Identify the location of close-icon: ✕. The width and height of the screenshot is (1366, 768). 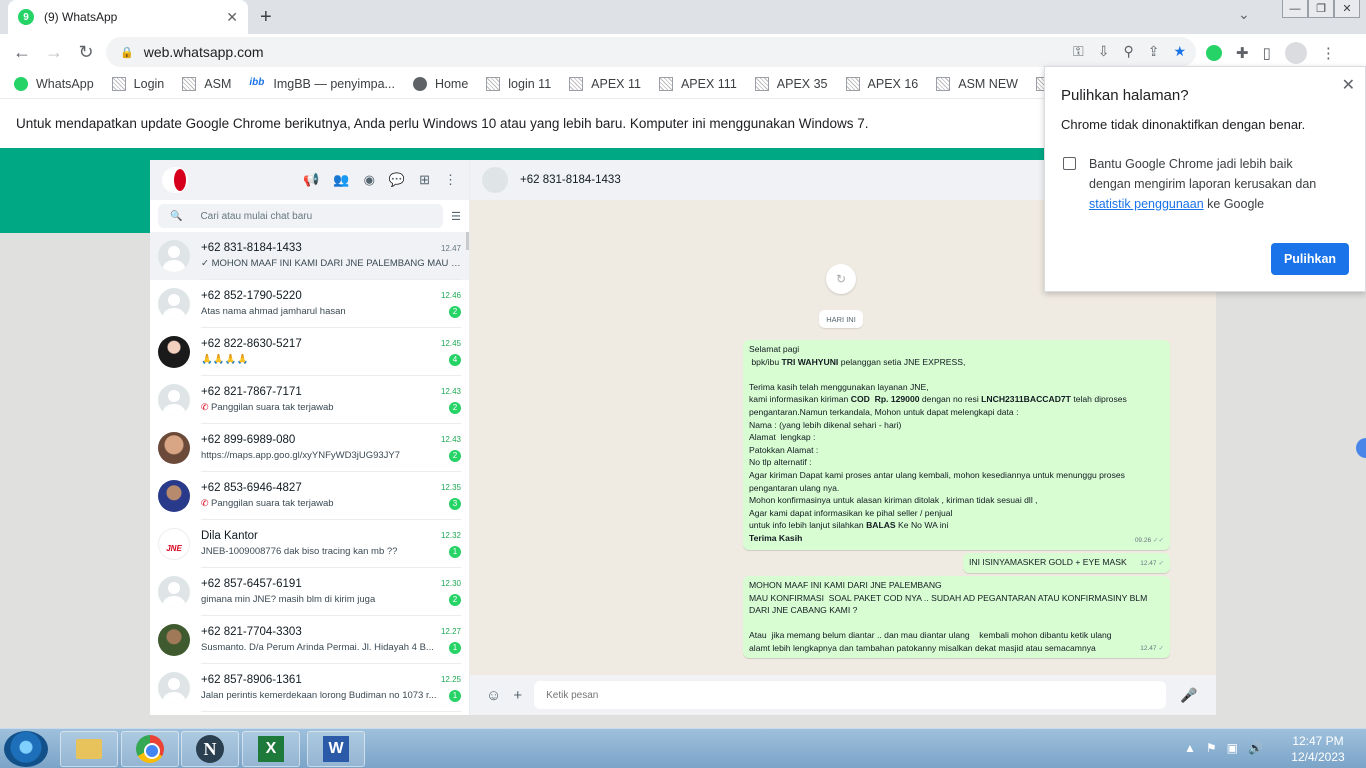
(1348, 85).